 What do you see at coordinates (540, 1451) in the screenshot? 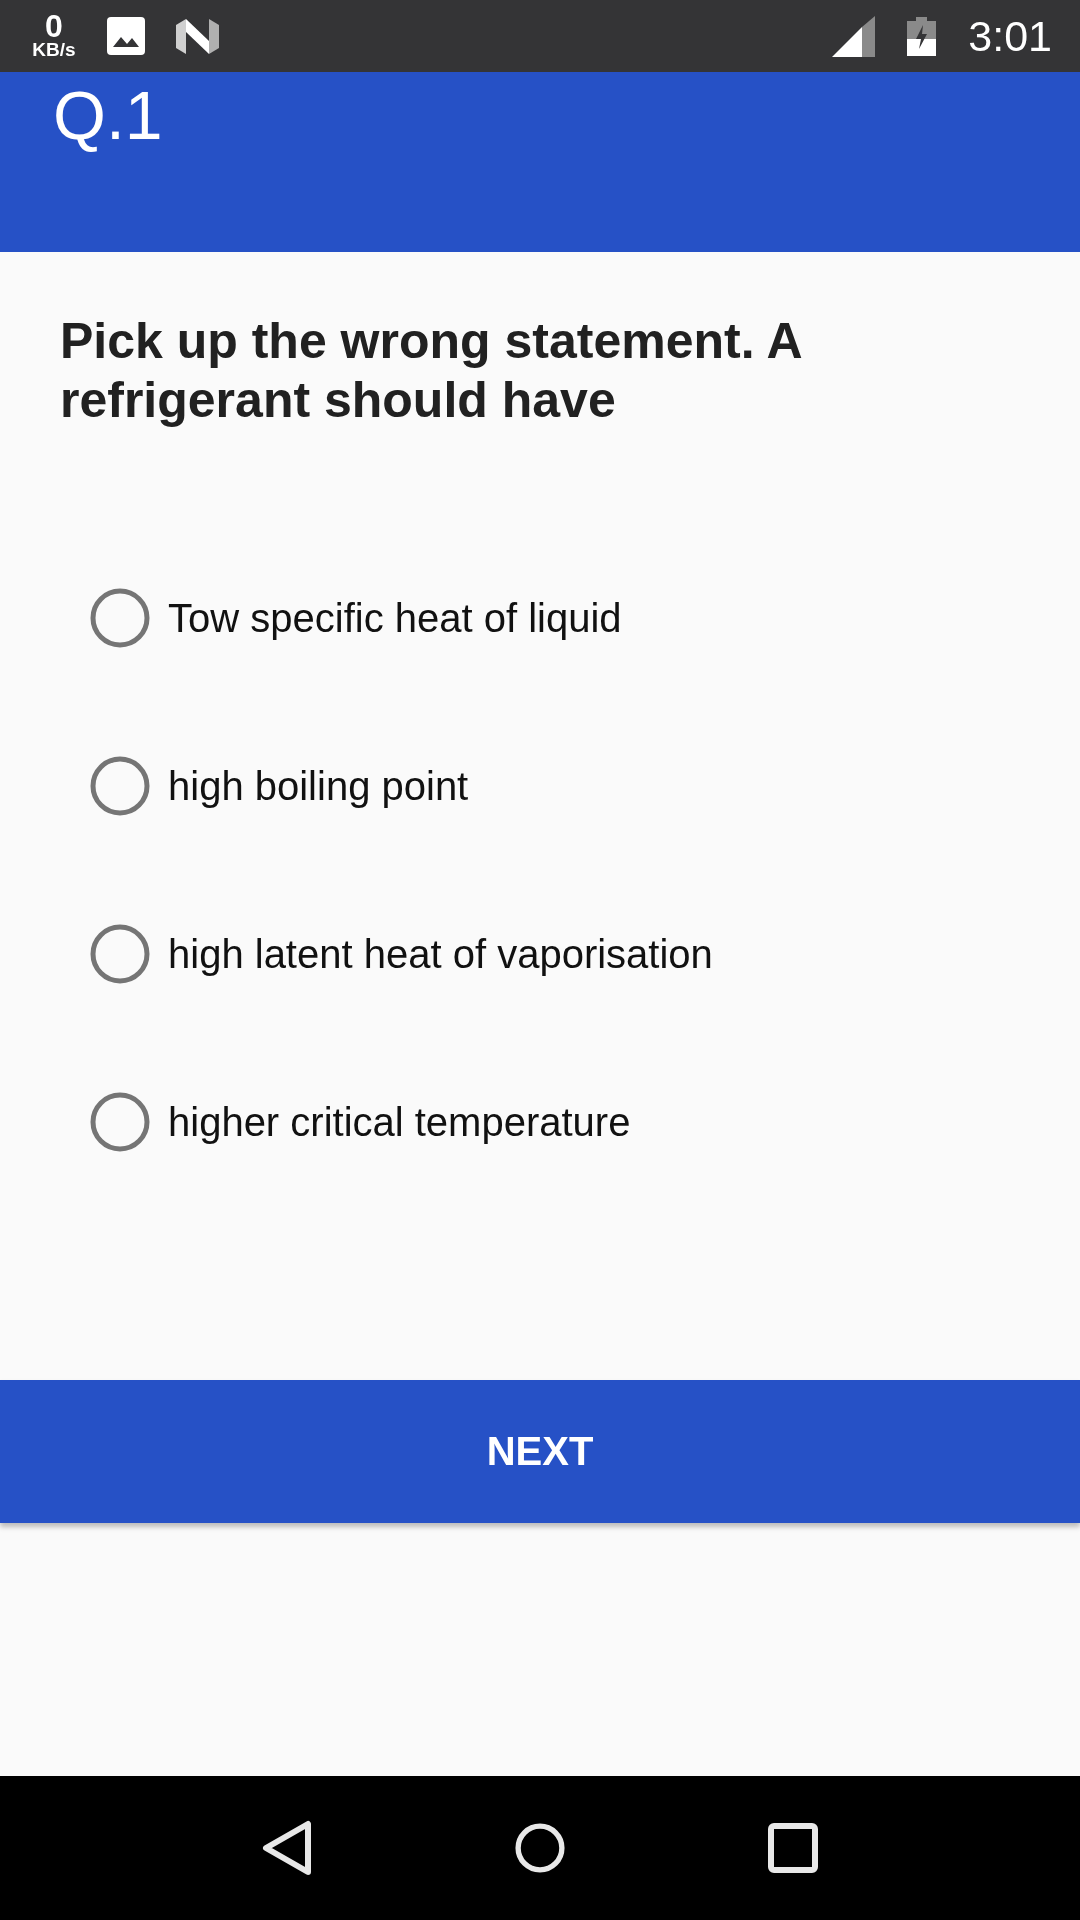
I see `next-button: NEXT` at bounding box center [540, 1451].